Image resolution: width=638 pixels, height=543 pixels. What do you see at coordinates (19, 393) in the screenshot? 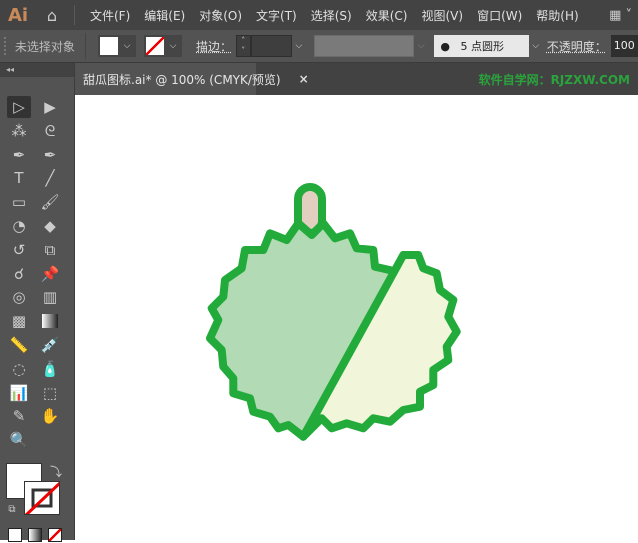
I see `column-graph-tool-icon: 📊` at bounding box center [19, 393].